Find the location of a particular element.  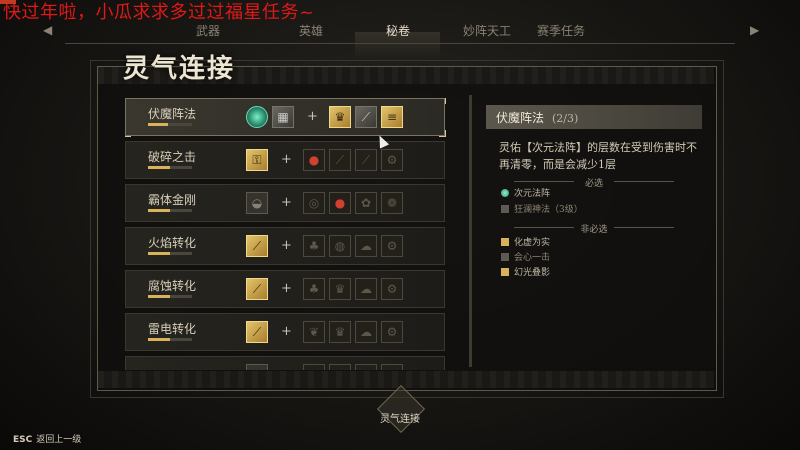

fist-icon: ● is located at coordinates (314, 160).